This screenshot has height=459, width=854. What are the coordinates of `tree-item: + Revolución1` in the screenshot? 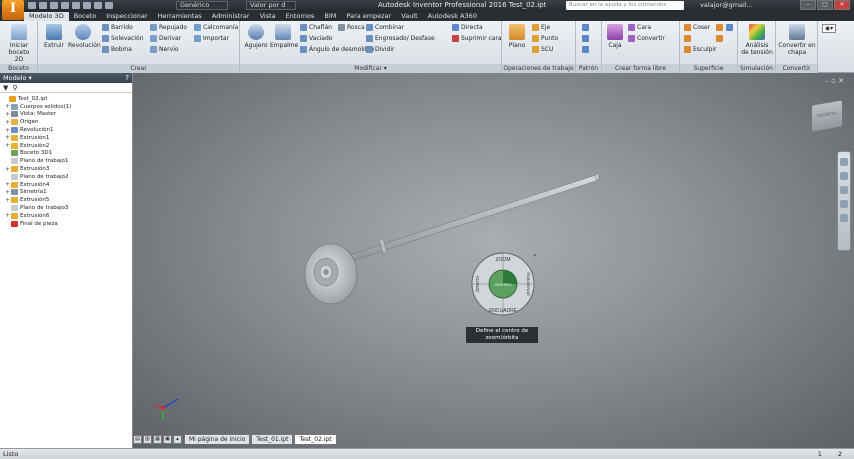 It's located at (66, 130).